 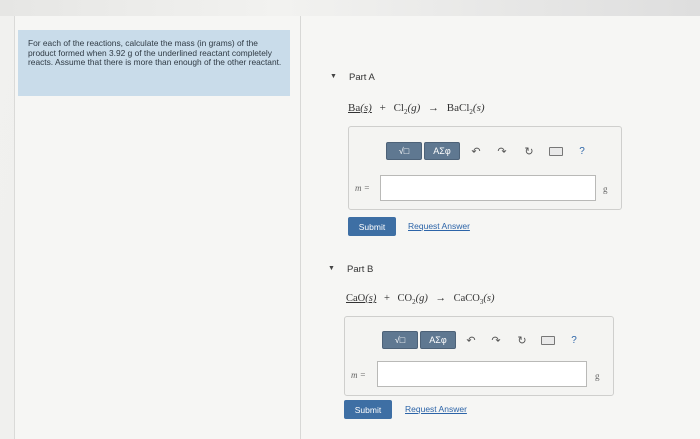 I want to click on part-a-caret-down-icon: ▼, so click(x=333, y=76).